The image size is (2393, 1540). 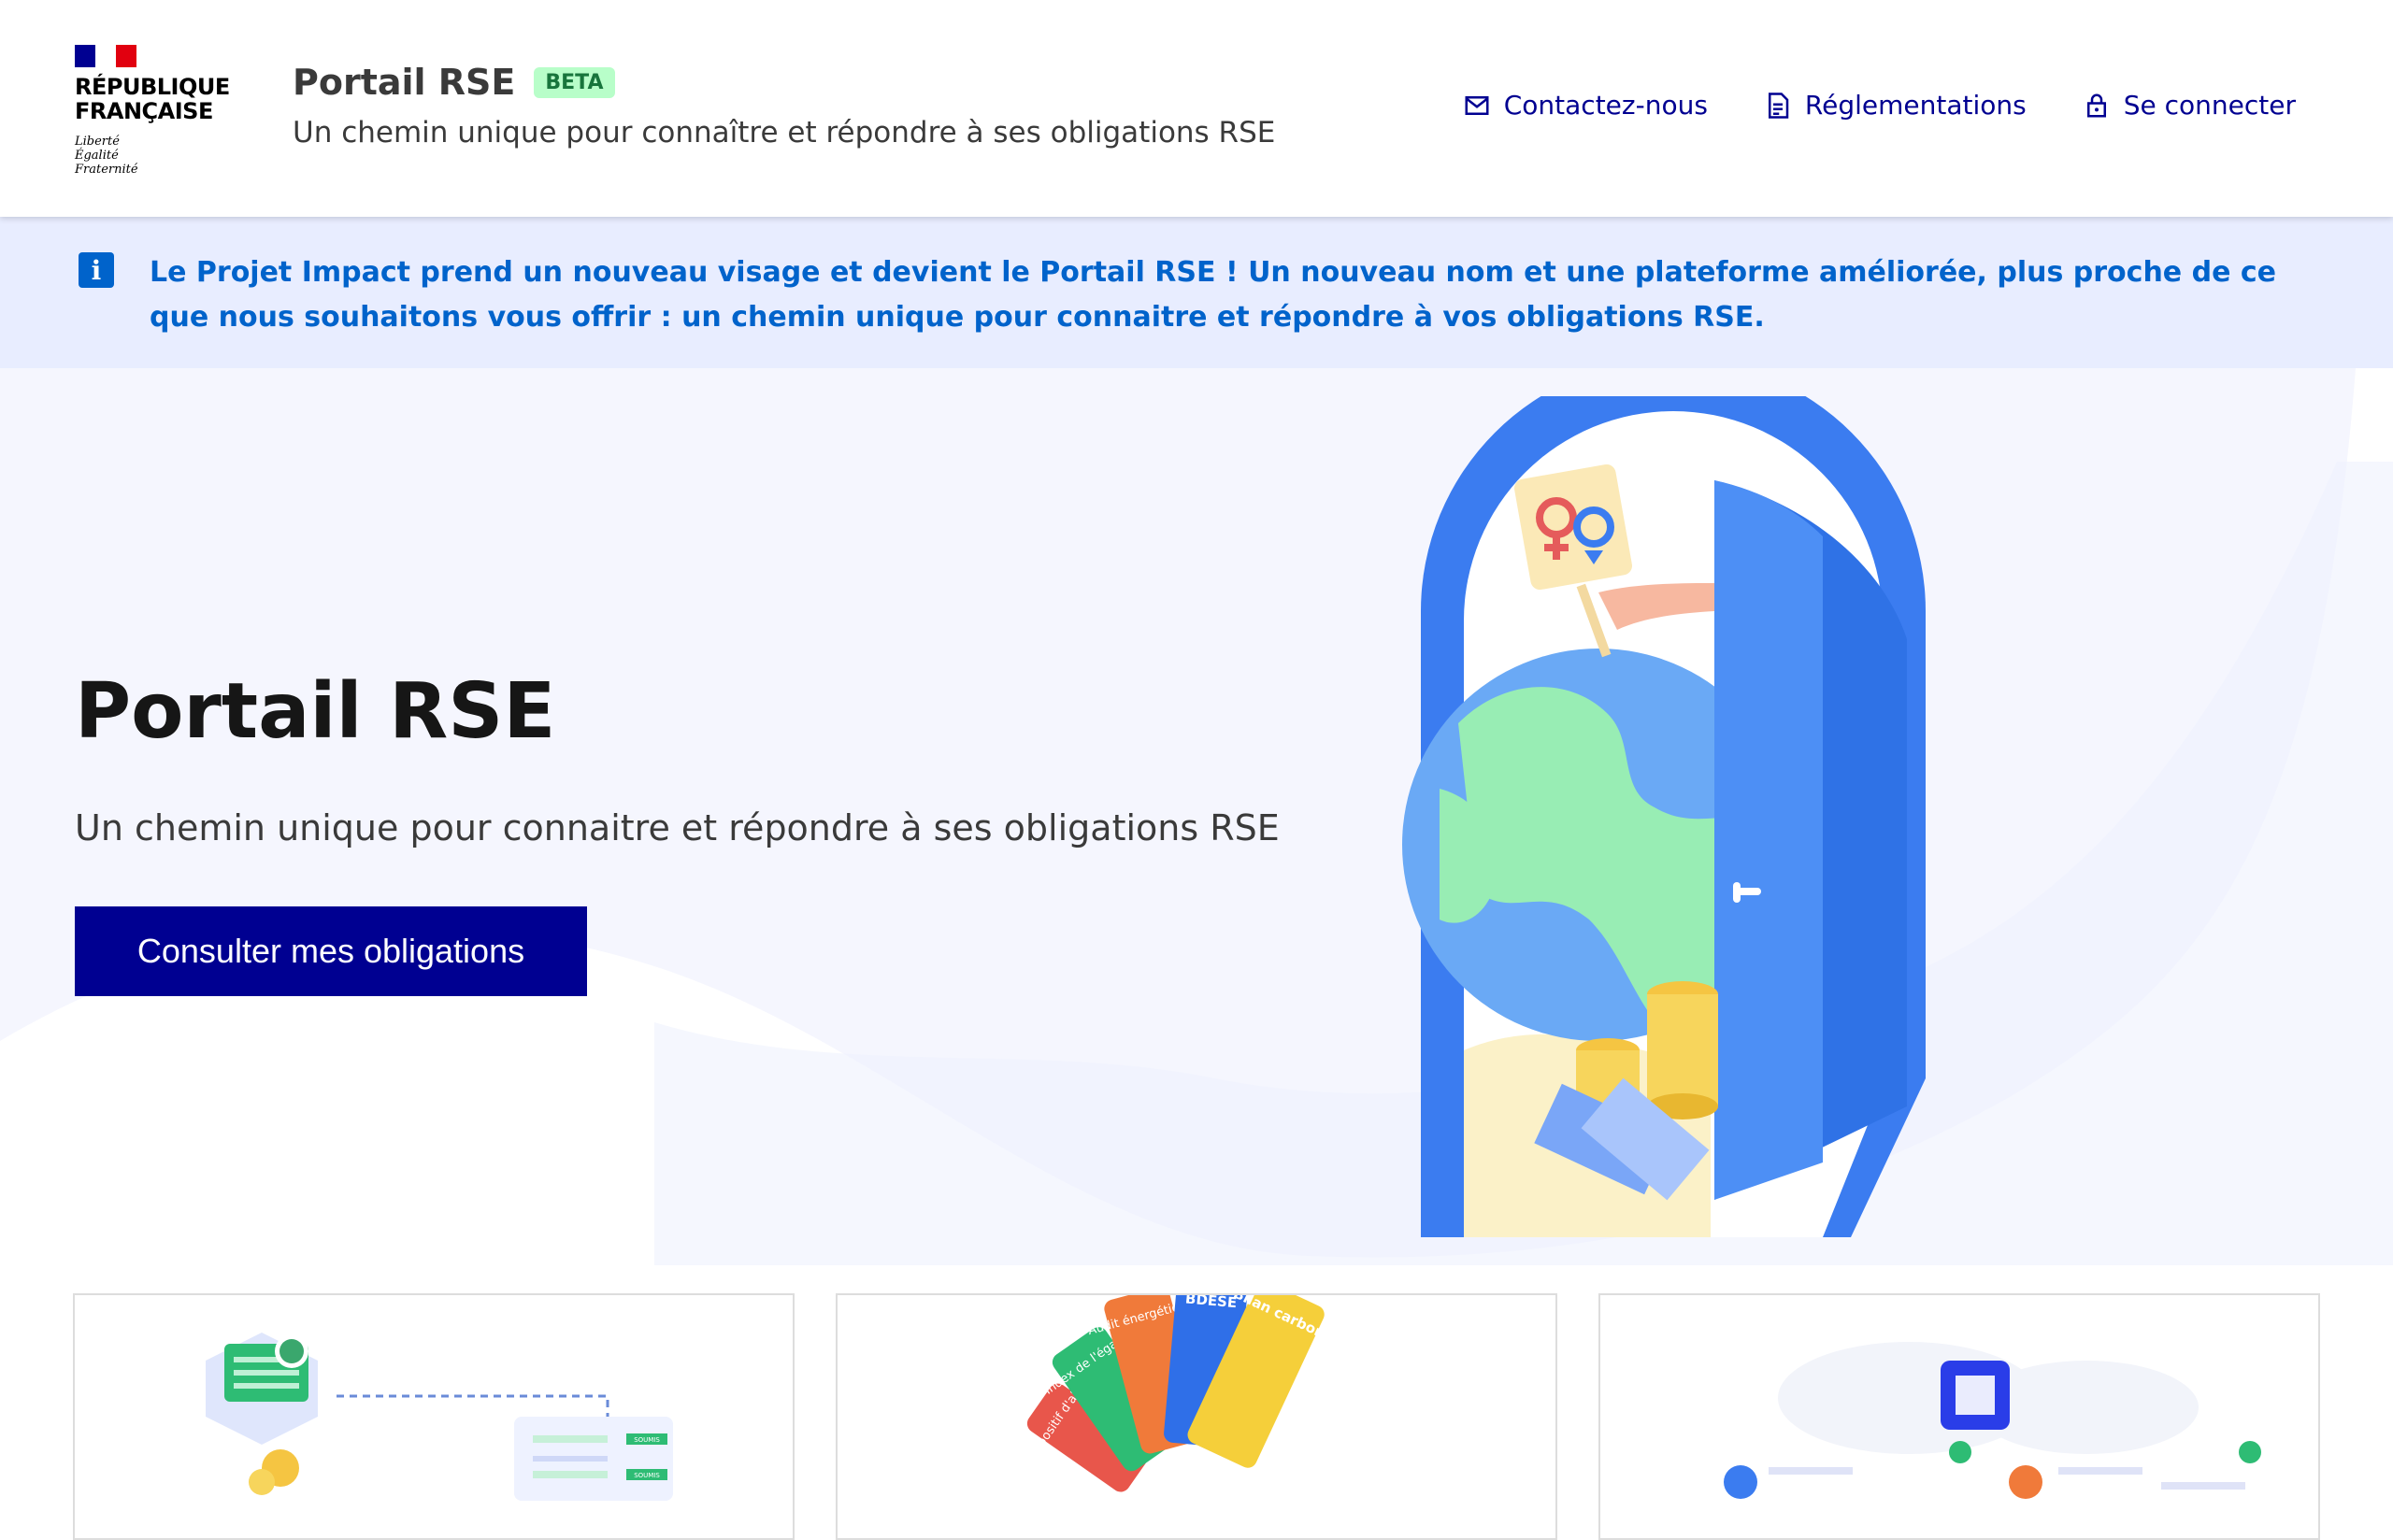 I want to click on consulter-obligations-button: Consulter mes obligations, so click(x=331, y=951).